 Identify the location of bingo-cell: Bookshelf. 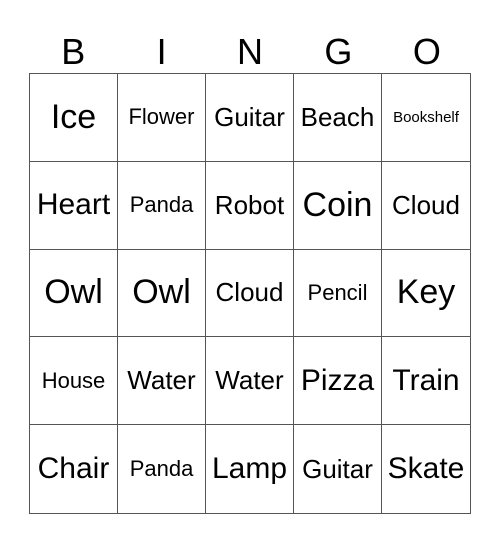
(426, 118).